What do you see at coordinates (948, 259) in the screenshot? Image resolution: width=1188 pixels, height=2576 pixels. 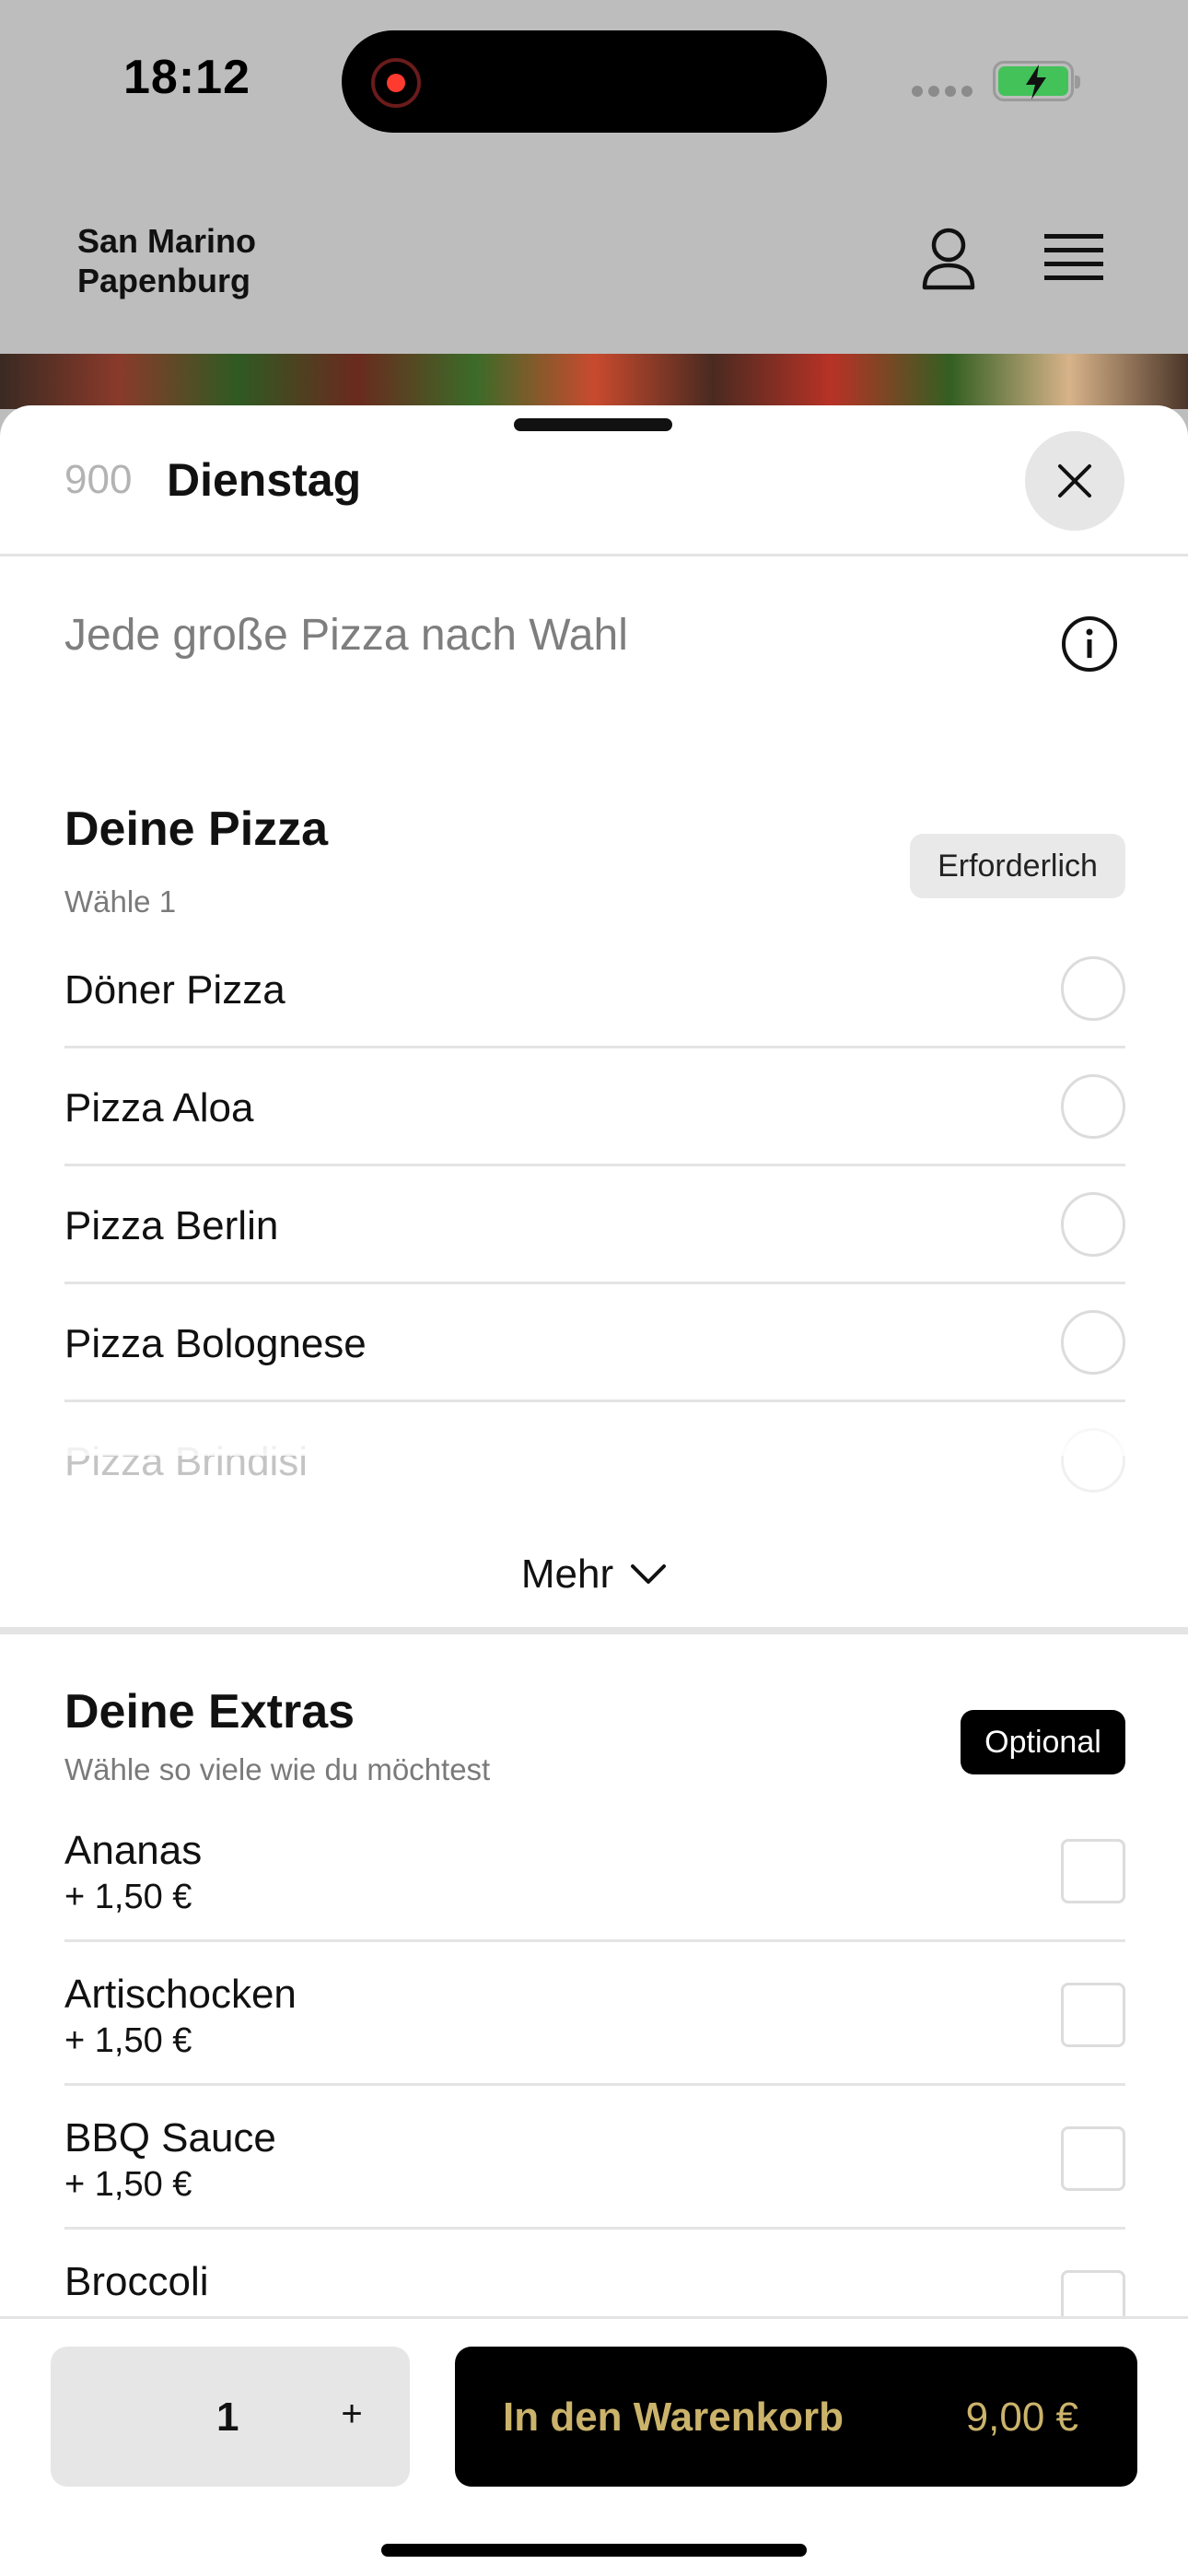 I see `user-account-icon` at bounding box center [948, 259].